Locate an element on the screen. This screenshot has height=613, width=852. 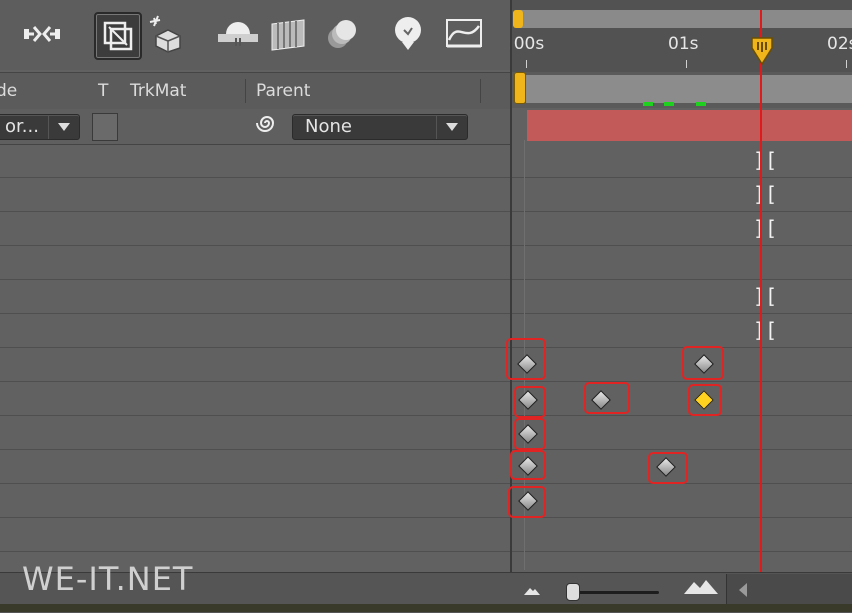
draft-3d-icon is located at coordinates (168, 34).